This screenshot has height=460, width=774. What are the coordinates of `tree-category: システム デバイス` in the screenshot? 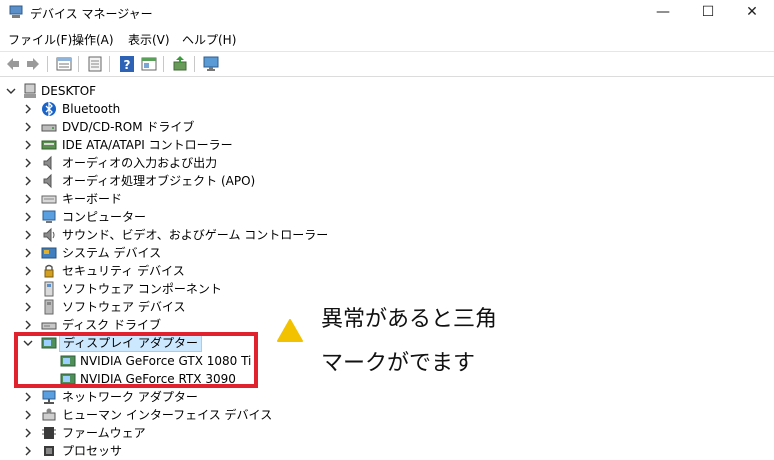 It's located at (150, 253).